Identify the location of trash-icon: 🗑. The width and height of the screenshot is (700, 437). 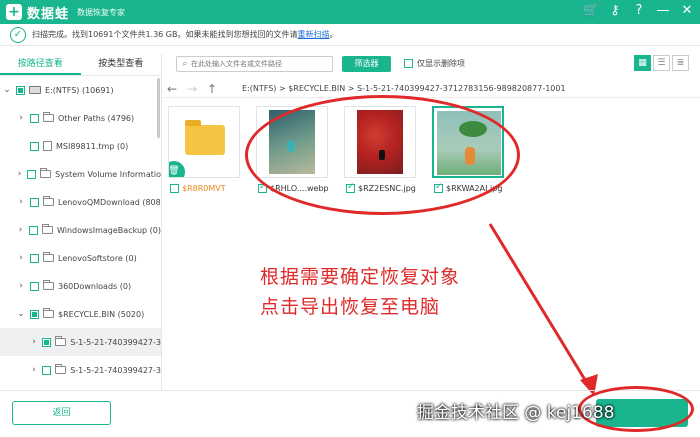
(177, 169).